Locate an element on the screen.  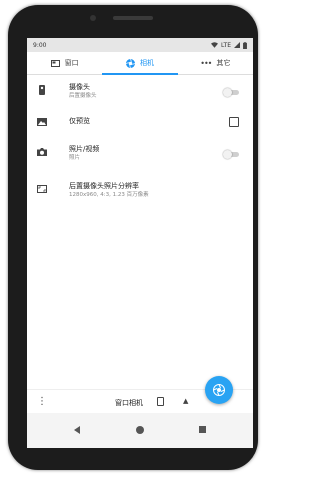
image-icon is located at coordinates (42, 122).